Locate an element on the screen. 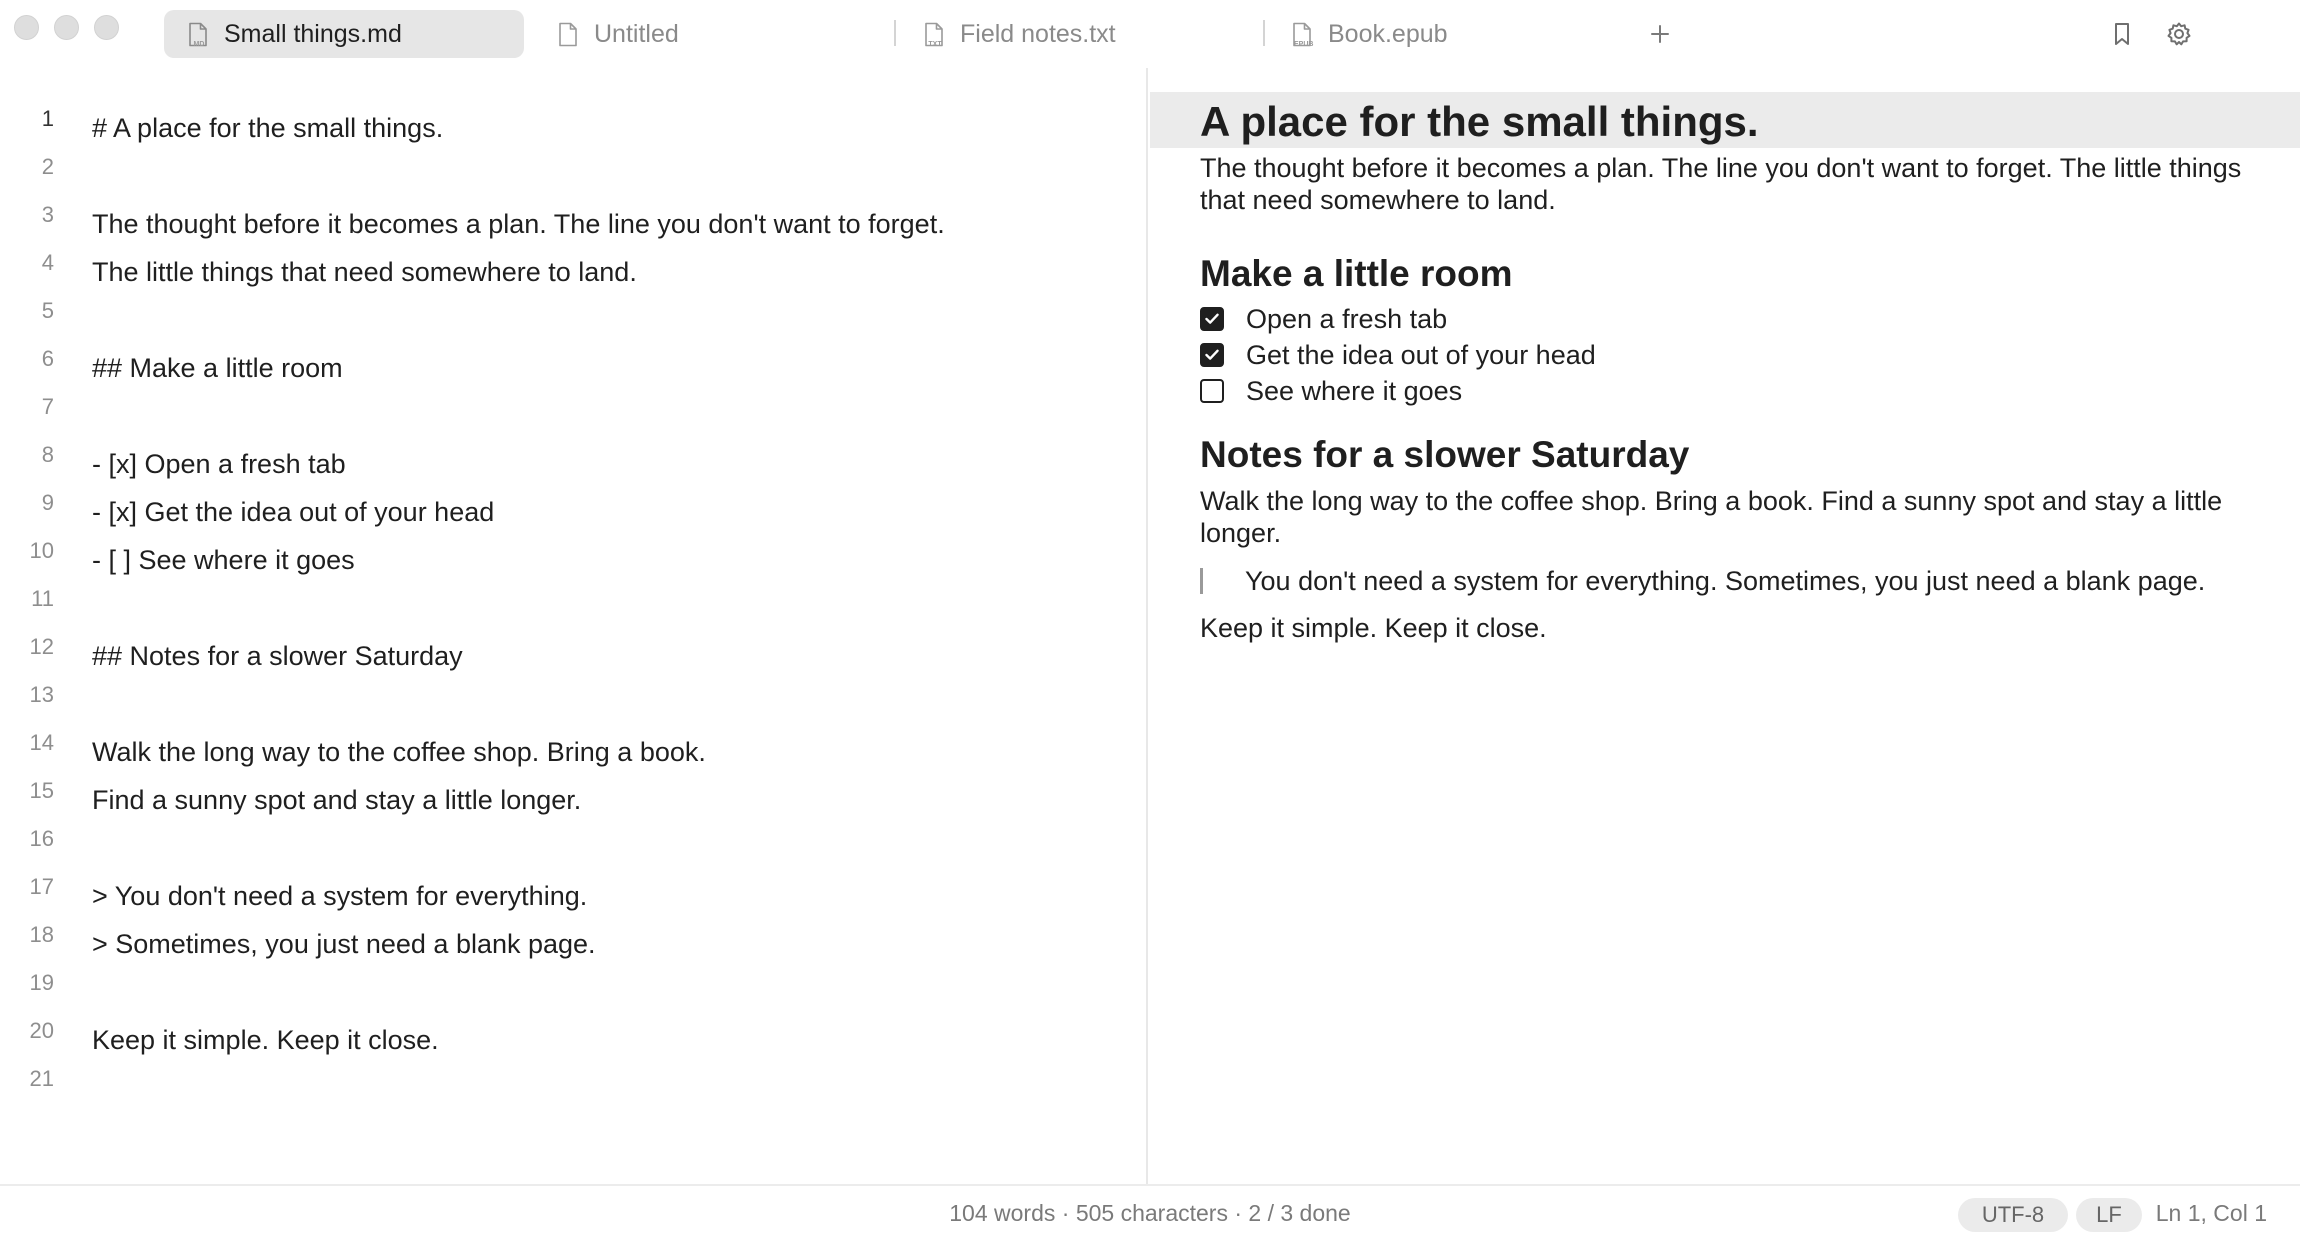  editor-line: 20 Keep it simple. Keep it close. is located at coordinates (573, 1042).